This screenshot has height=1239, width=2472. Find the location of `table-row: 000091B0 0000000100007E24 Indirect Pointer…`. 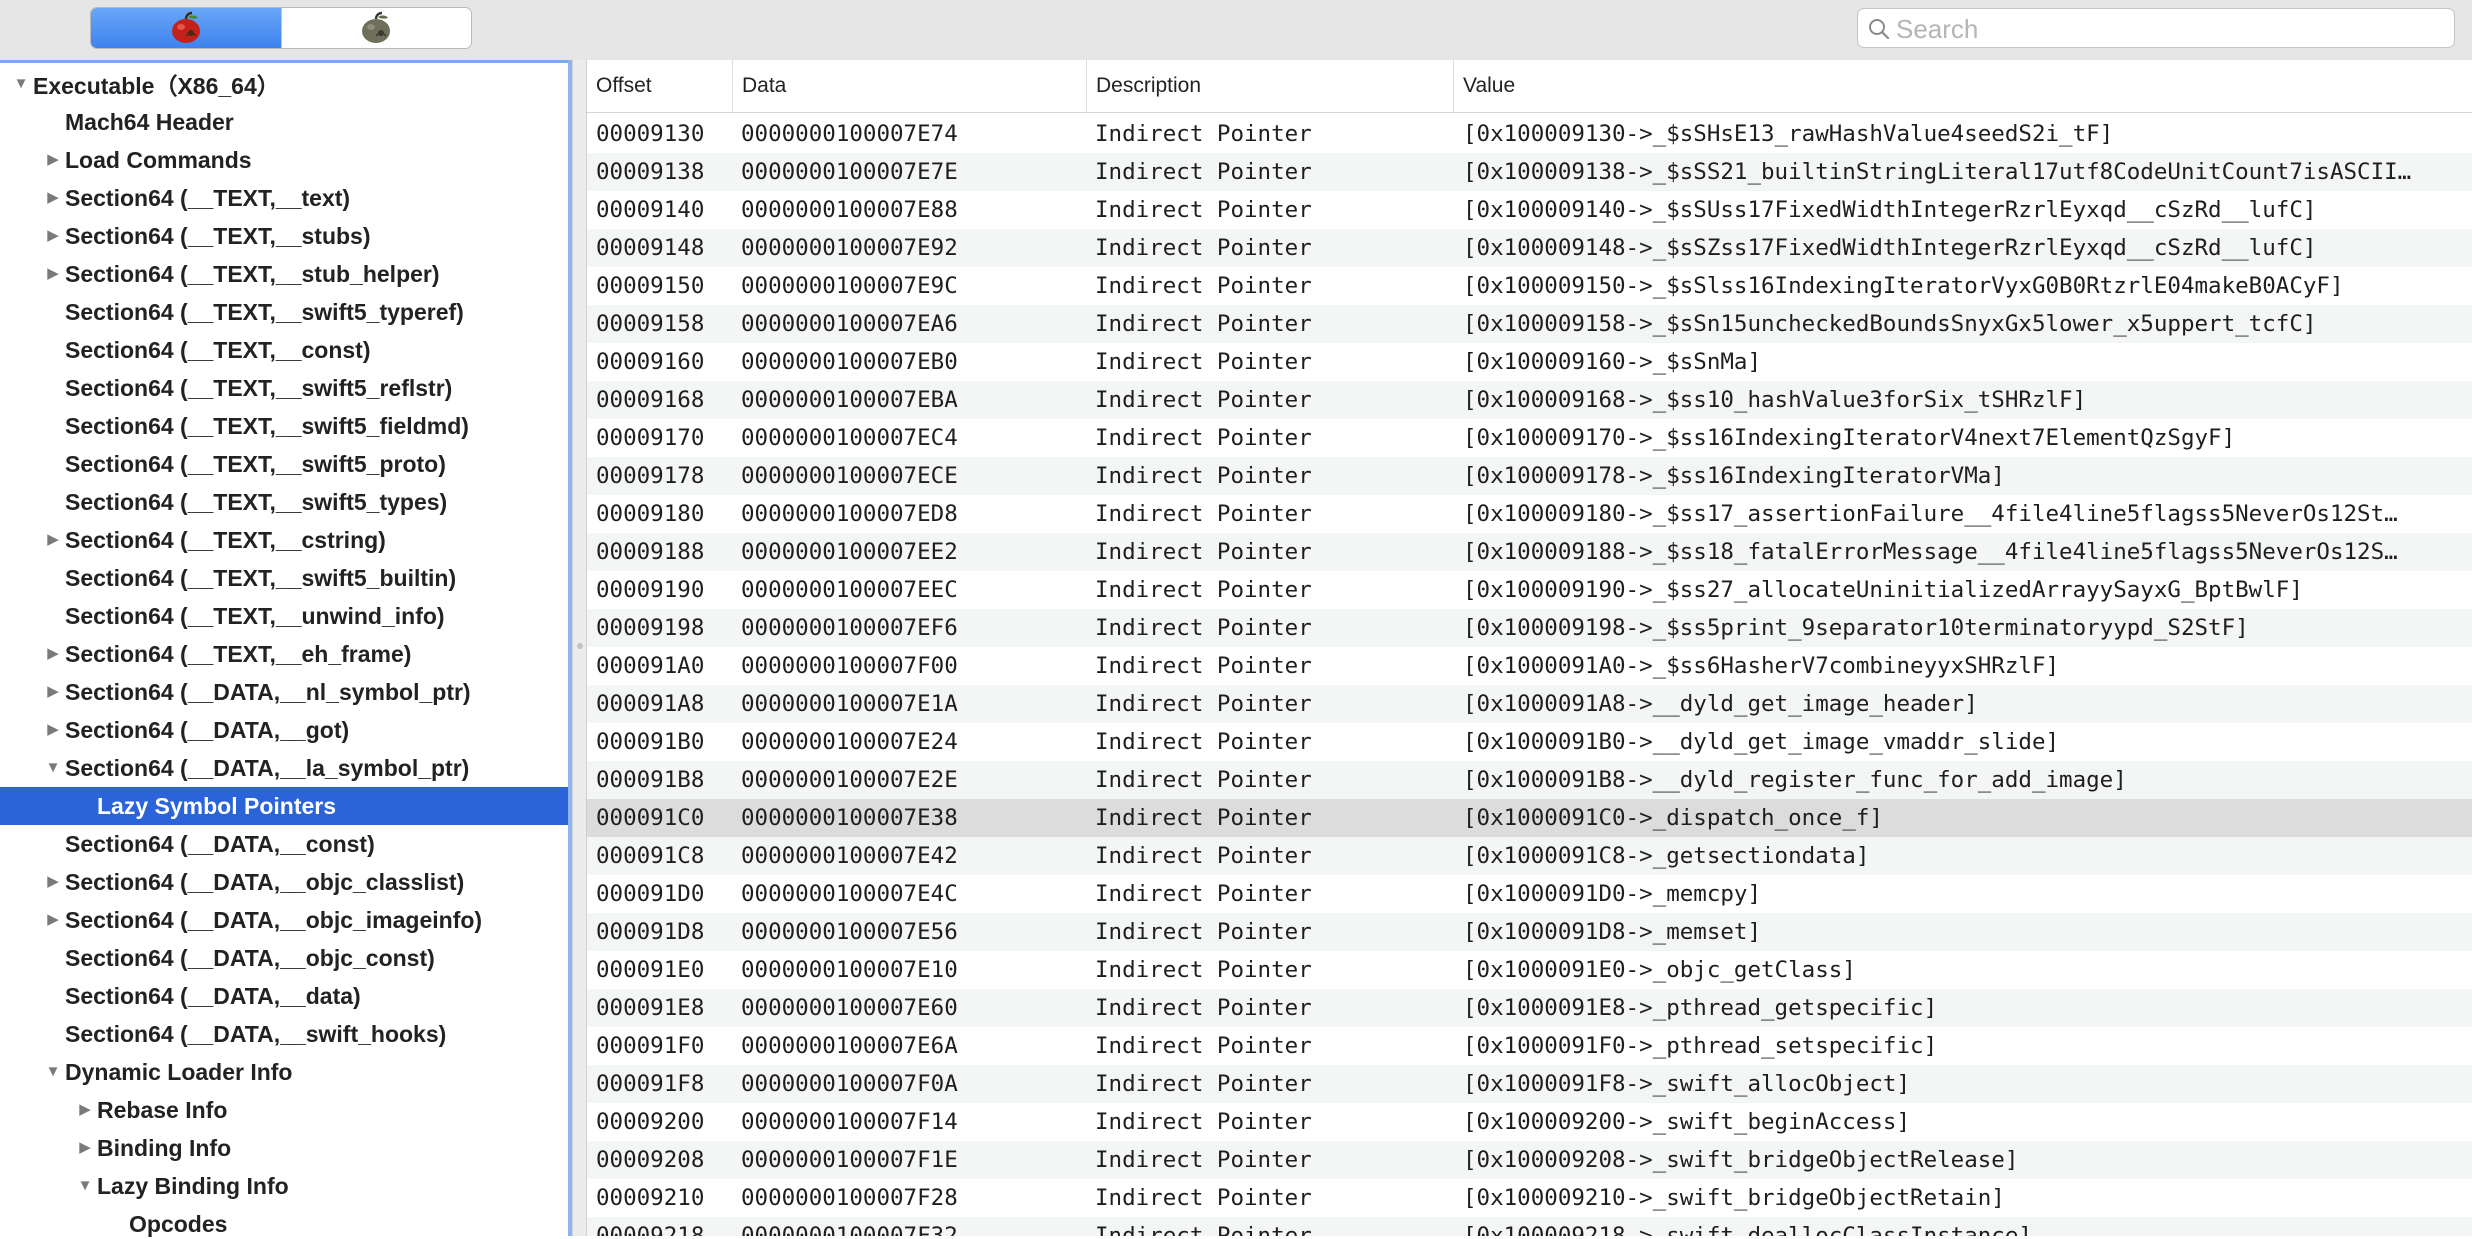

table-row: 000091B0 0000000100007E24 Indirect Pointer… is located at coordinates (1529, 742).